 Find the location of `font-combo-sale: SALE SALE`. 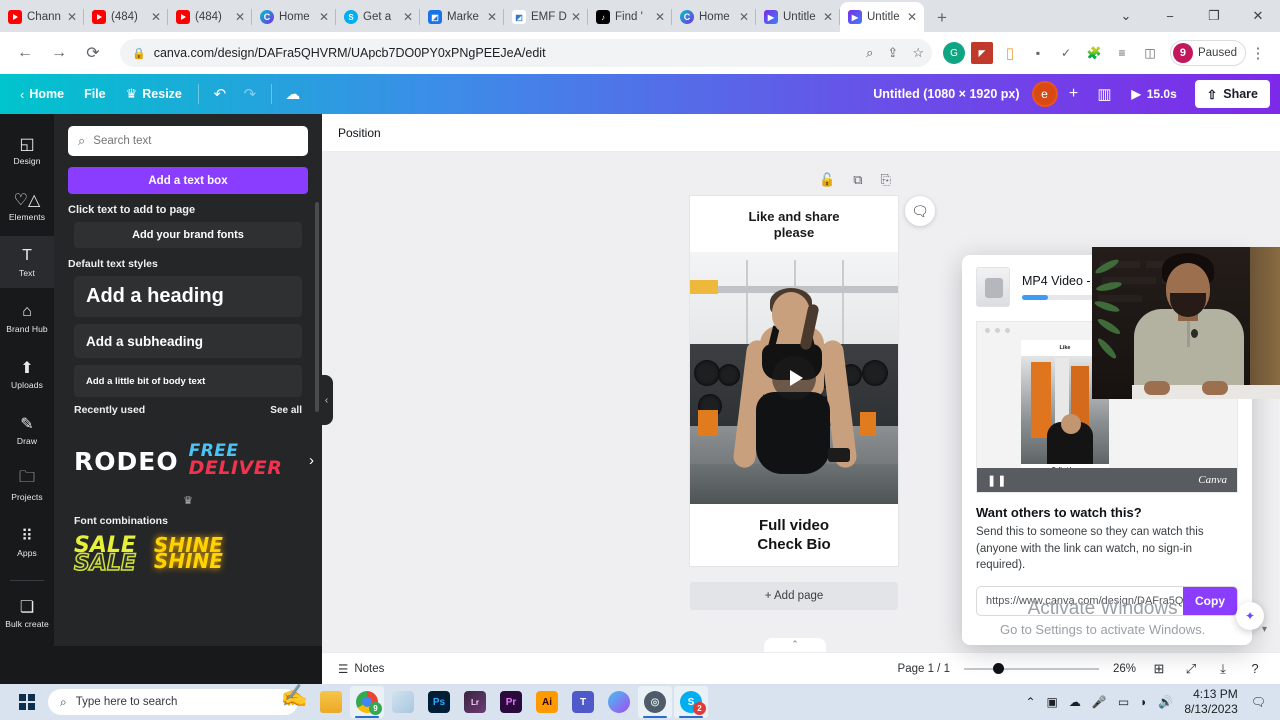

font-combo-sale: SALE SALE is located at coordinates (104, 554).